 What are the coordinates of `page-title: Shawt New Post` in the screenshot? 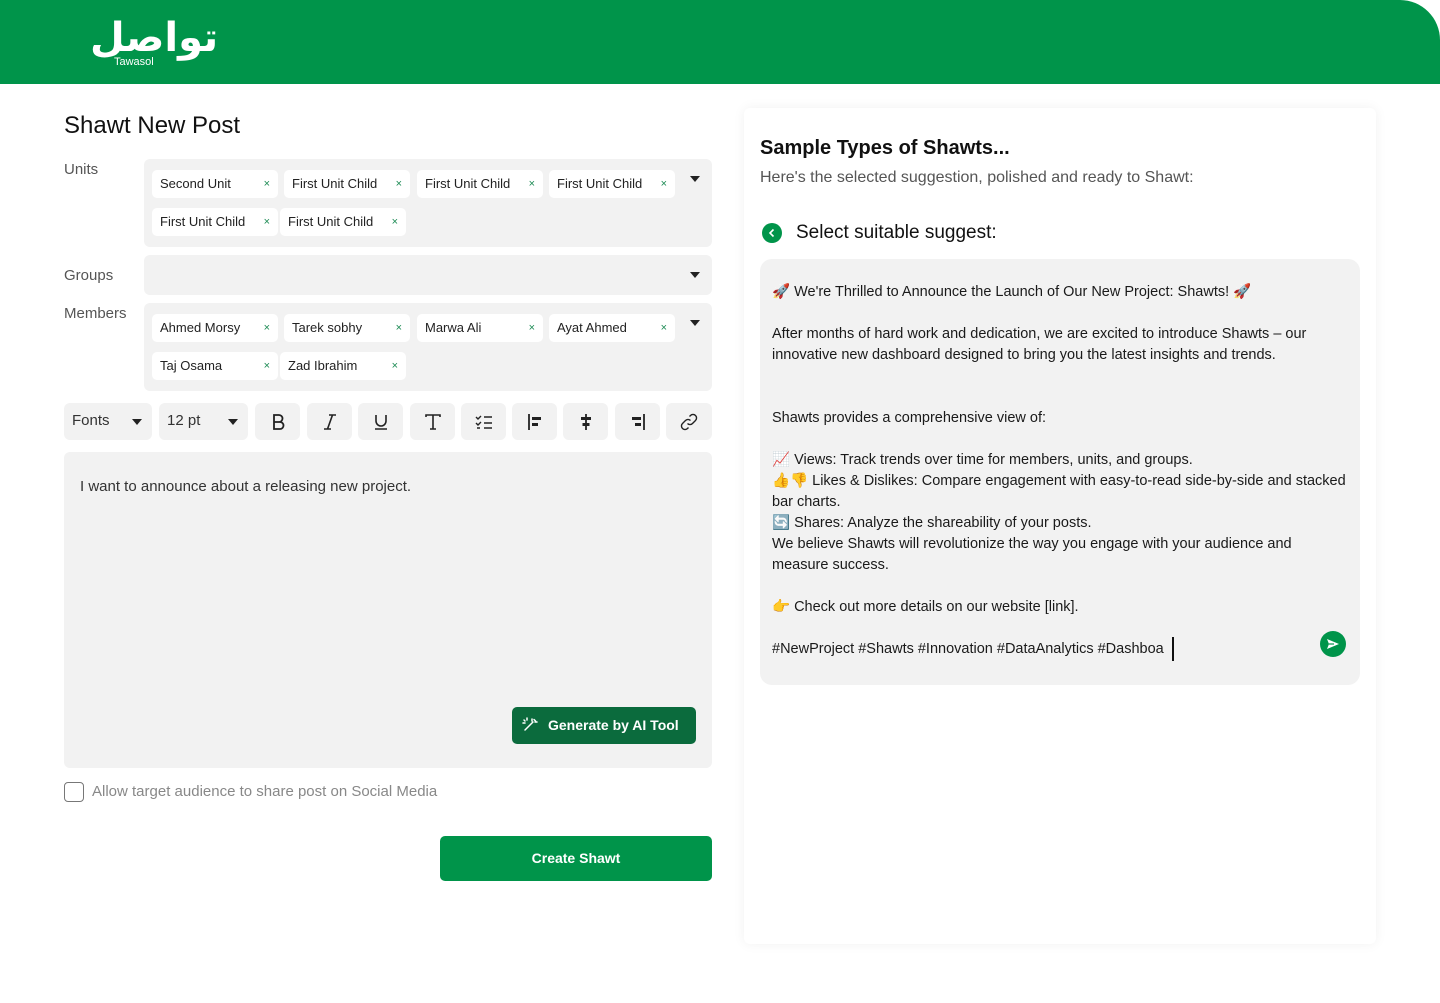 It's located at (152, 125).